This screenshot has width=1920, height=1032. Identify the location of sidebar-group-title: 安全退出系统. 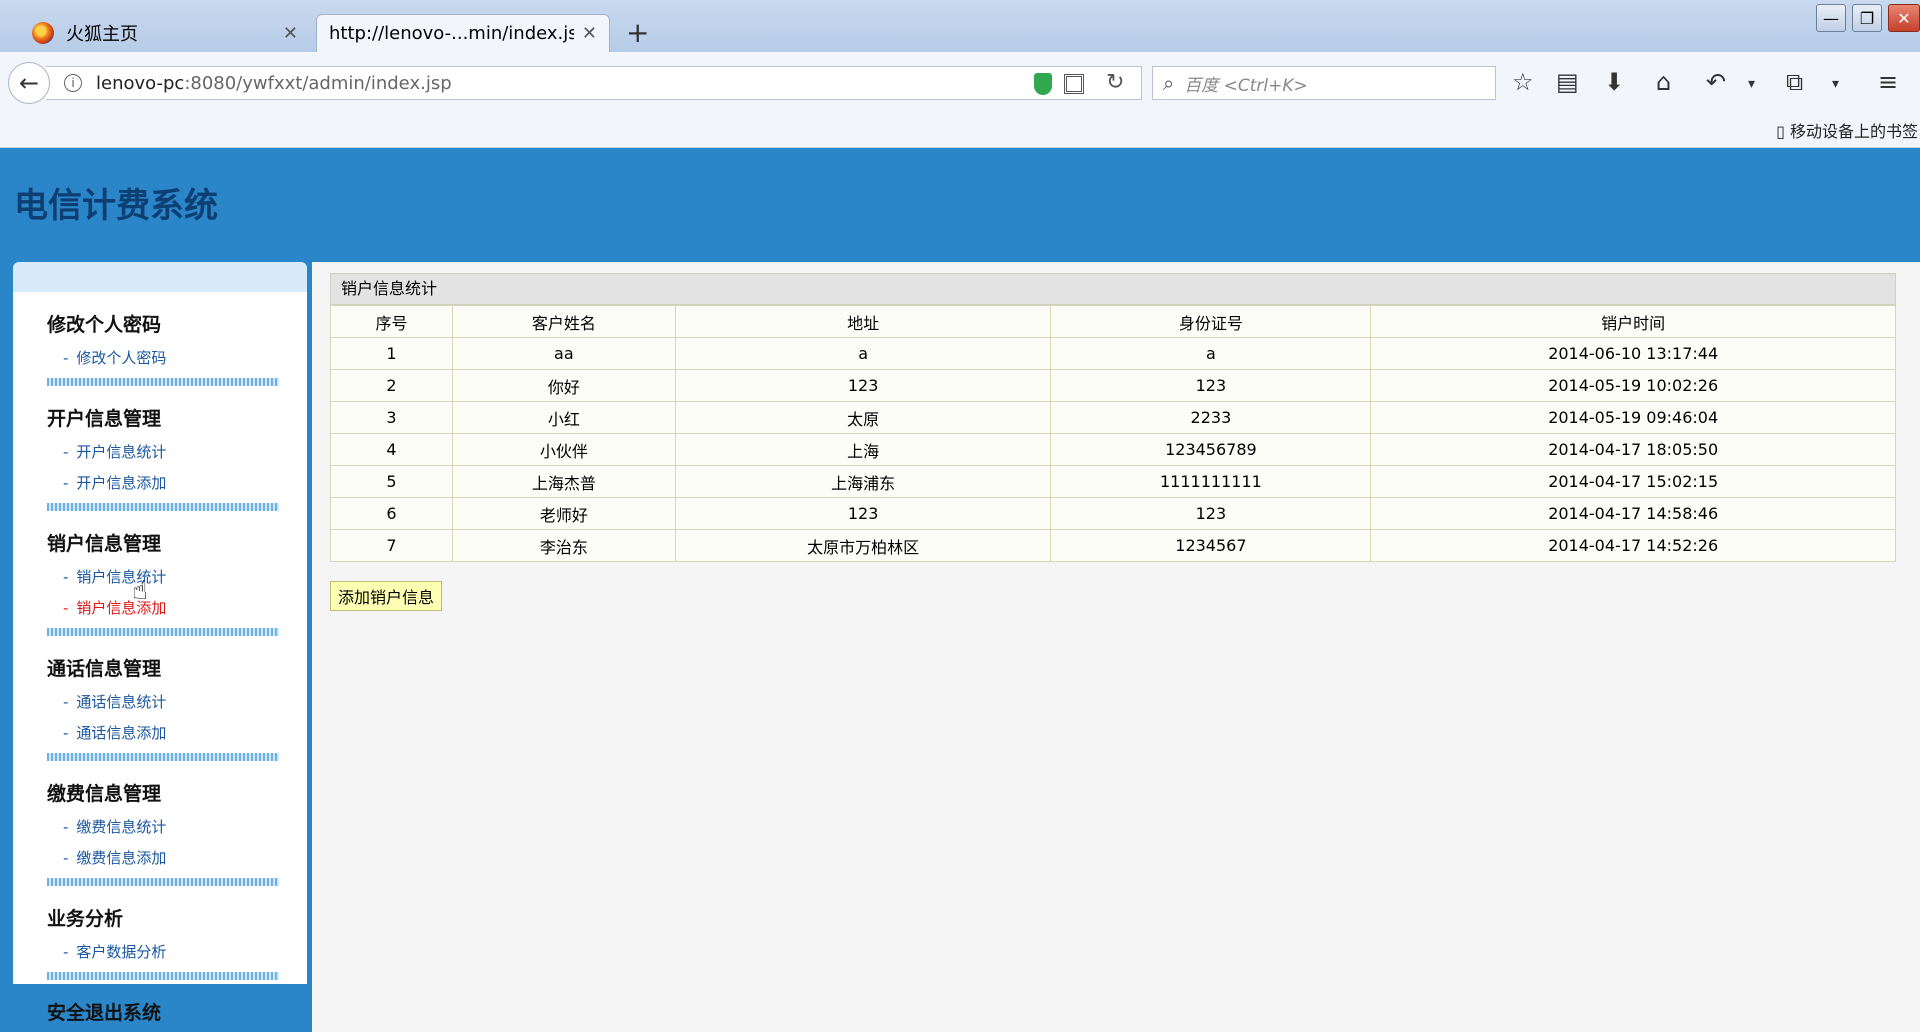
(104, 1013).